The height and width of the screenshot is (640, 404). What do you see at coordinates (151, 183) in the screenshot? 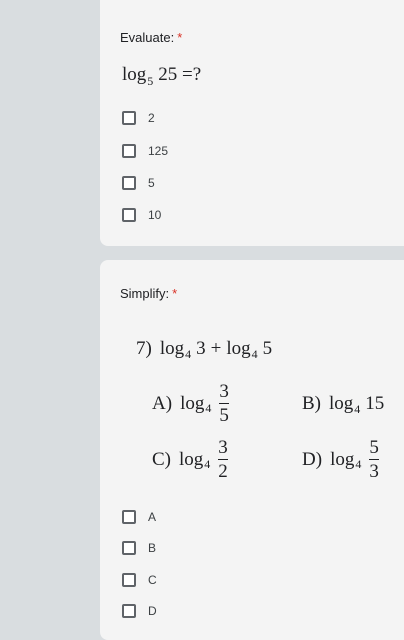
I see `option-label: 5` at bounding box center [151, 183].